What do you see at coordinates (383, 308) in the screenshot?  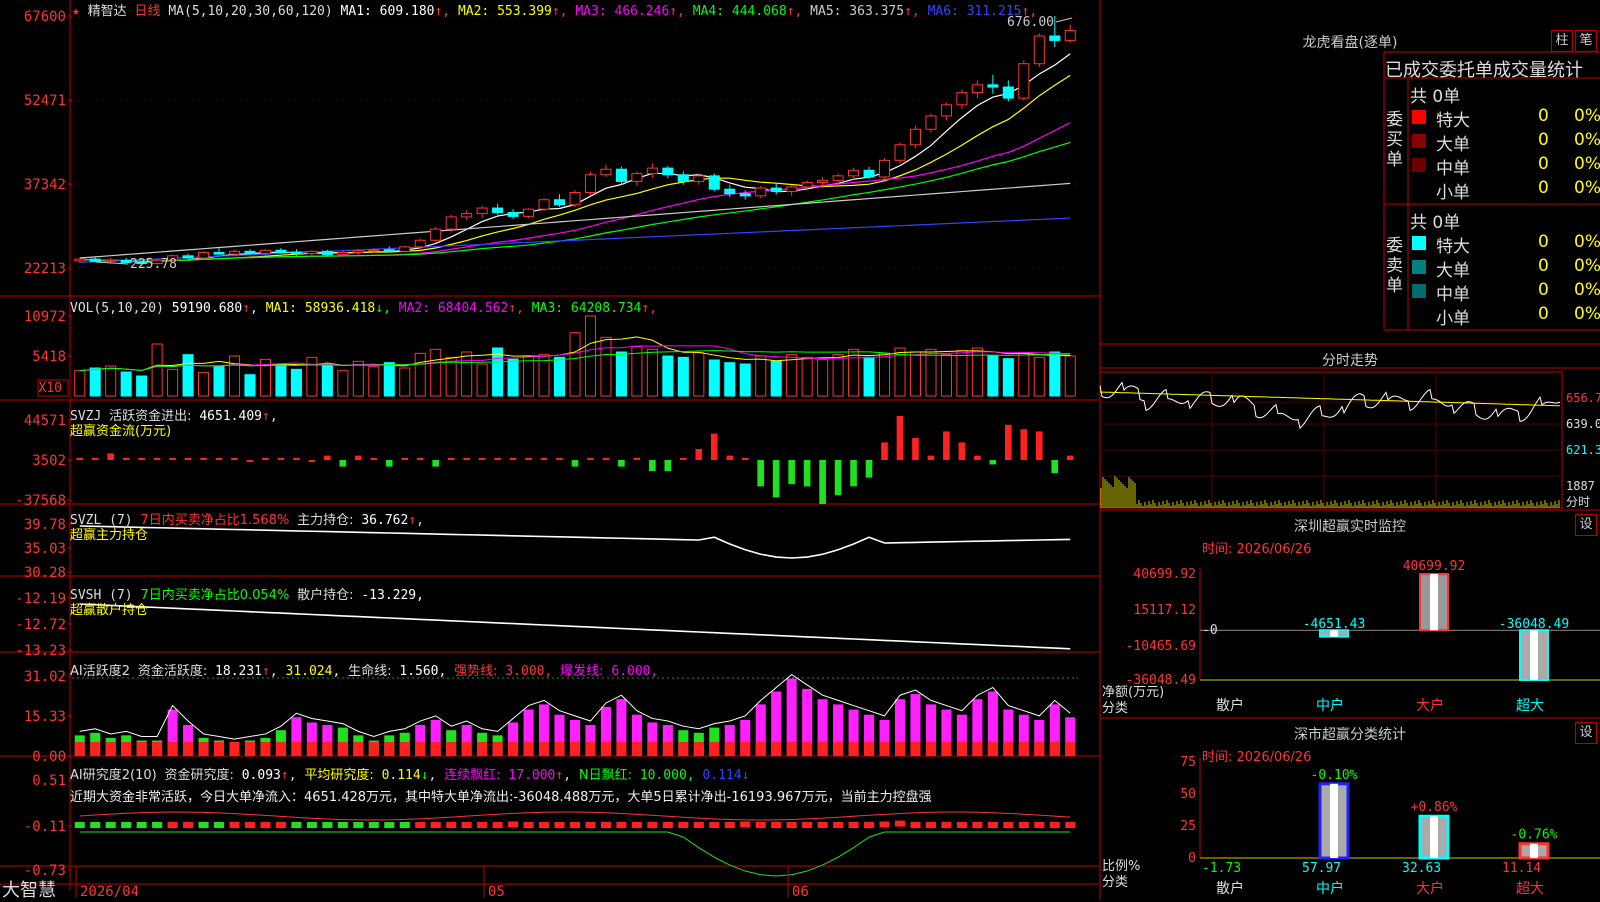 I see `vol-ma-1-arrow: ↓,` at bounding box center [383, 308].